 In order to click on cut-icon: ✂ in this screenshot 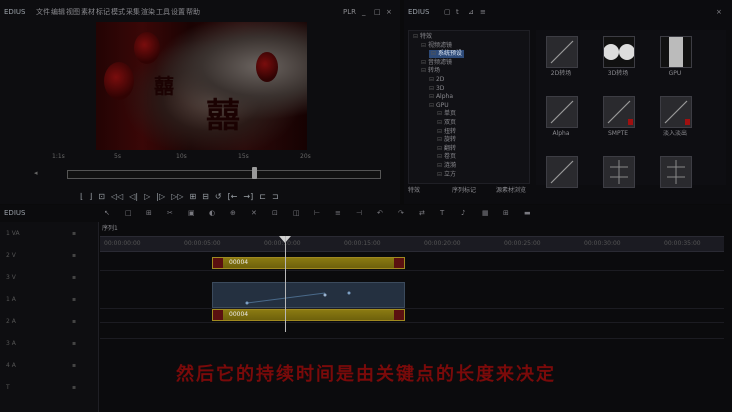, I will do `click(170, 213)`.